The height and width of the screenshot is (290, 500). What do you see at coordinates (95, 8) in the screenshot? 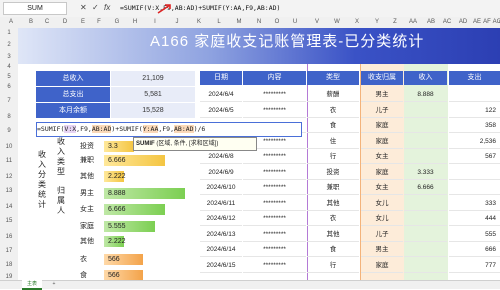
I see `confirm-icon: ✓` at bounding box center [95, 8].